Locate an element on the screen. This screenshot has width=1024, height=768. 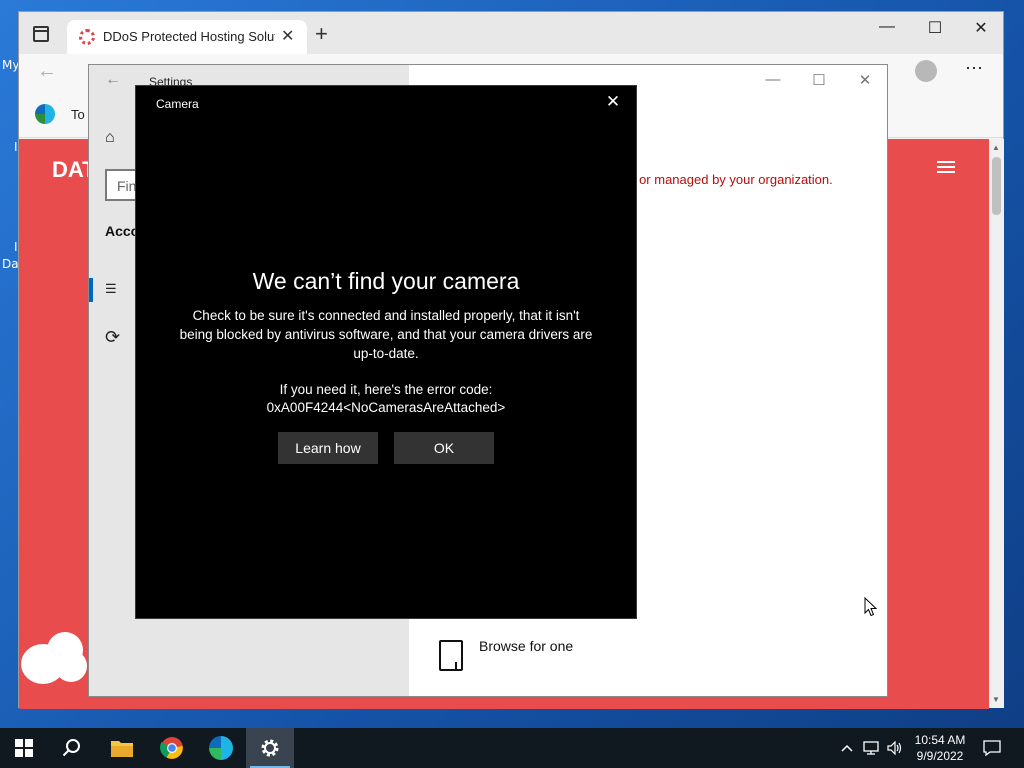
minimize-button: — is located at coordinates (887, 27).